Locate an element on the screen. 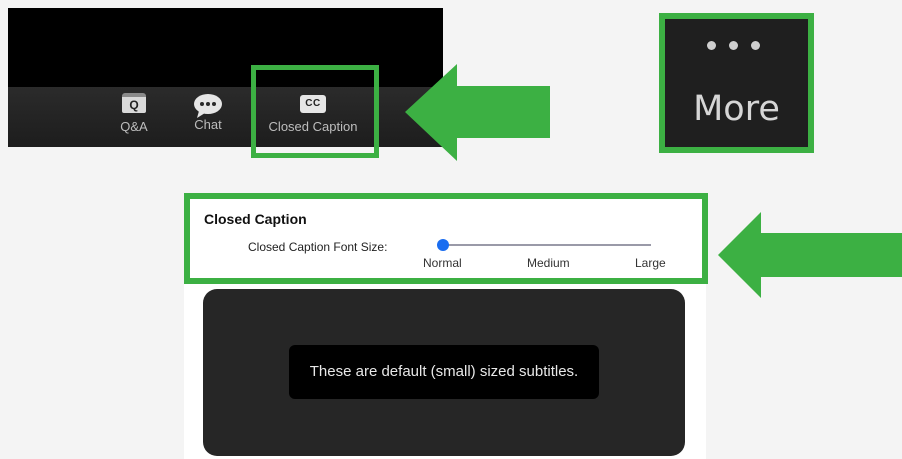 The image size is (902, 459). chat-button: Chat is located at coordinates (208, 118).